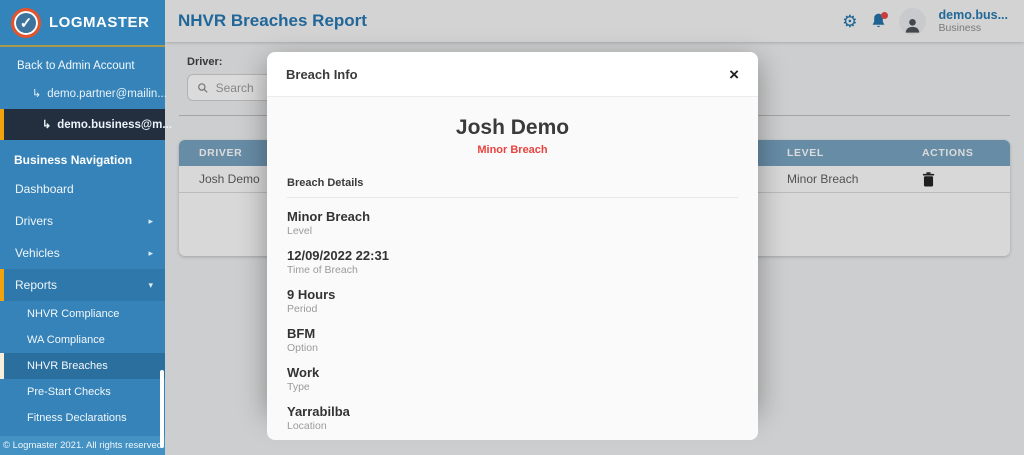  What do you see at coordinates (36, 285) in the screenshot?
I see `sidebar-item-label: Reports` at bounding box center [36, 285].